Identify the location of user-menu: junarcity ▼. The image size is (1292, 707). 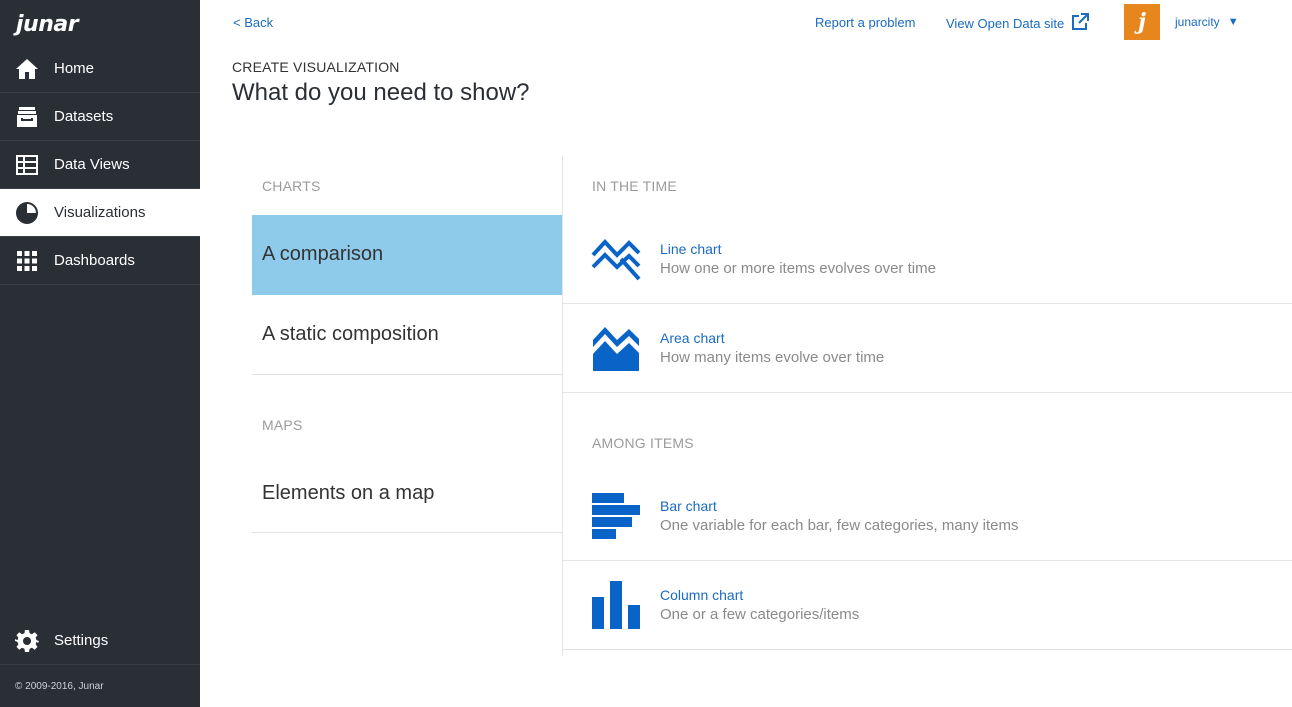
(1207, 22).